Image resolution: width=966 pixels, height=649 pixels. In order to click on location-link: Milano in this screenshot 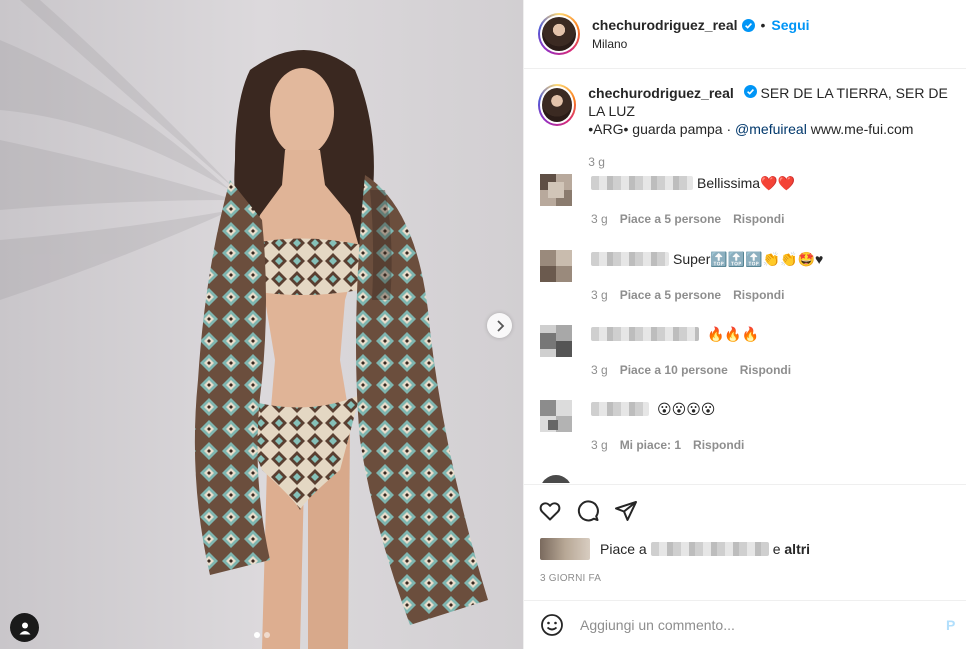, I will do `click(701, 44)`.